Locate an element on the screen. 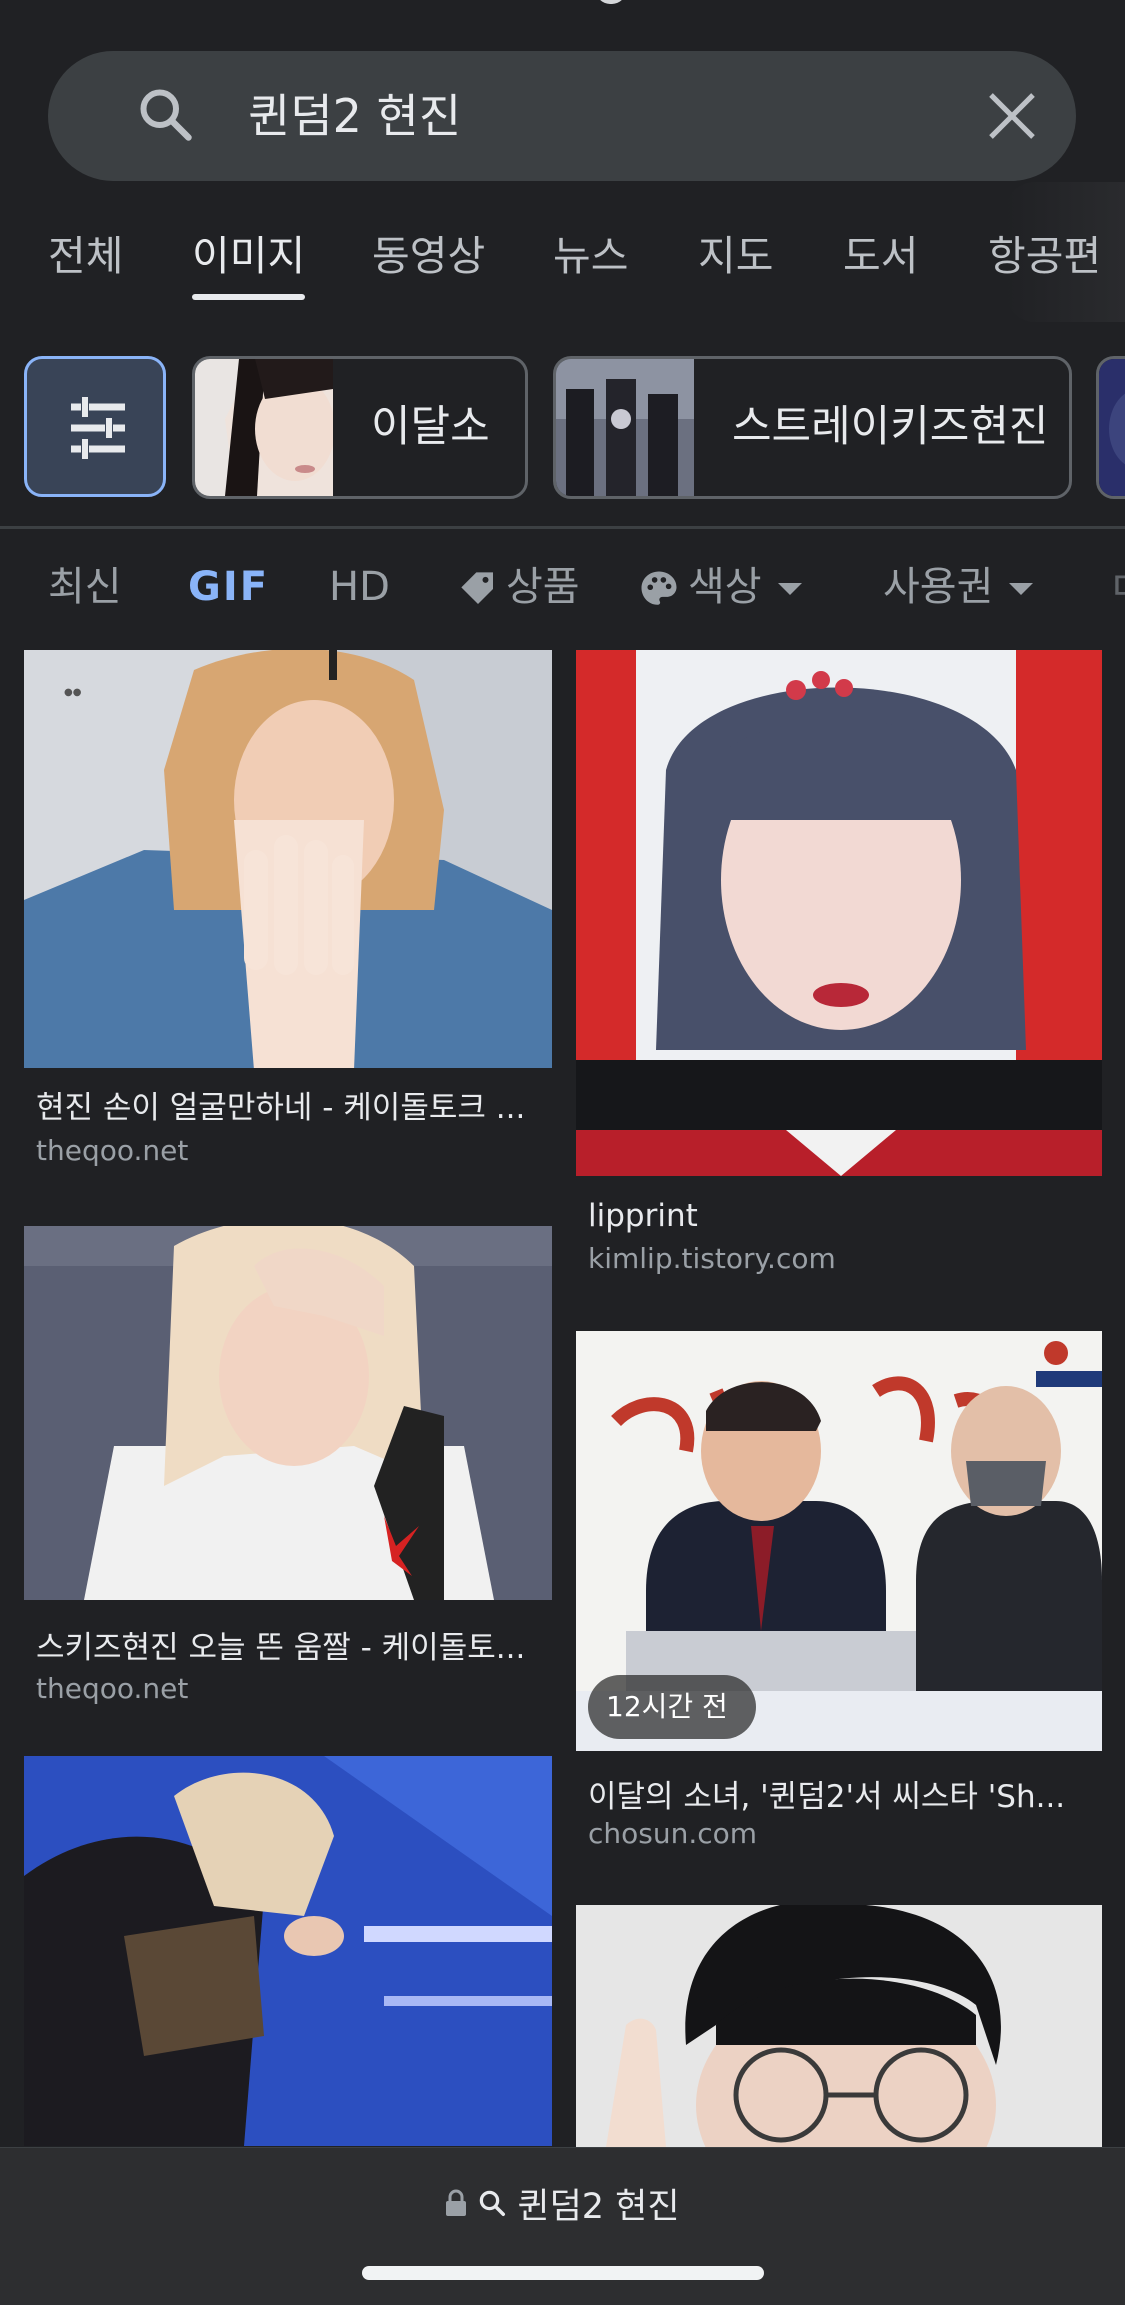 Image resolution: width=1125 pixels, height=2305 pixels. tab-images: 이미지 is located at coordinates (249, 260).